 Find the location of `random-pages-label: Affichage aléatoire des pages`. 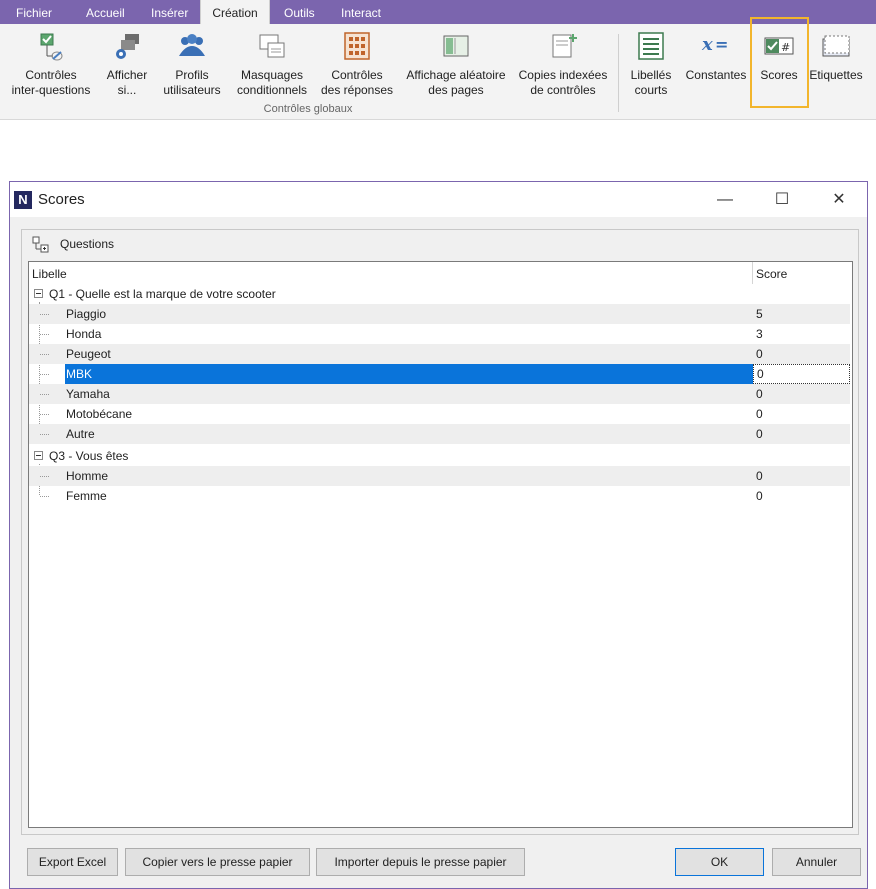

random-pages-label: Affichage aléatoire des pages is located at coordinates (456, 82).